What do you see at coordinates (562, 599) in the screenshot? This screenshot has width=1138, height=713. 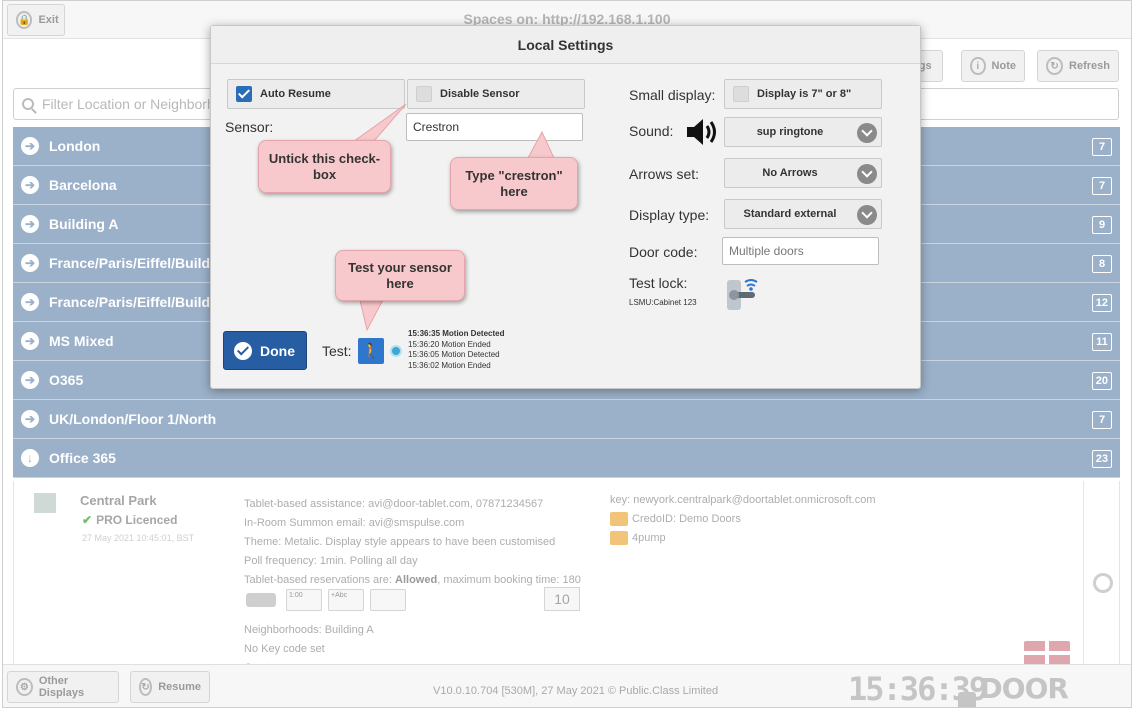 I see `capacity-badge: 10` at bounding box center [562, 599].